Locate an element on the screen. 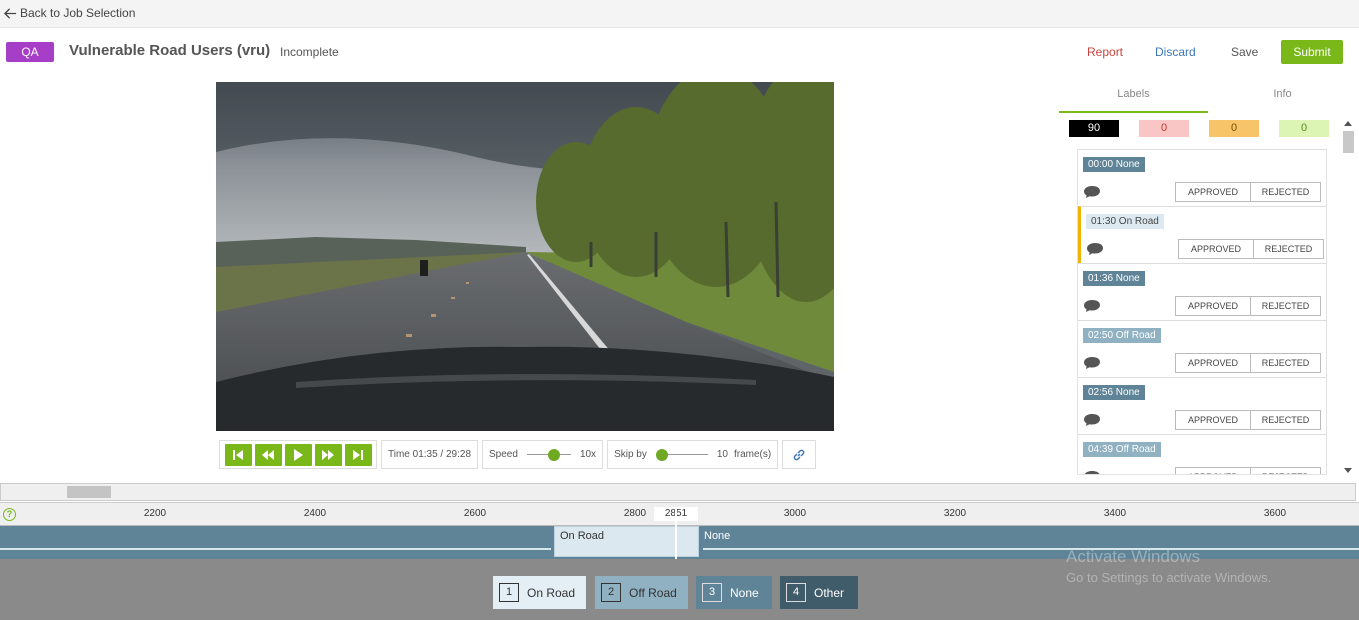 This screenshot has height=620, width=1359. rewind-icon is located at coordinates (268, 454).